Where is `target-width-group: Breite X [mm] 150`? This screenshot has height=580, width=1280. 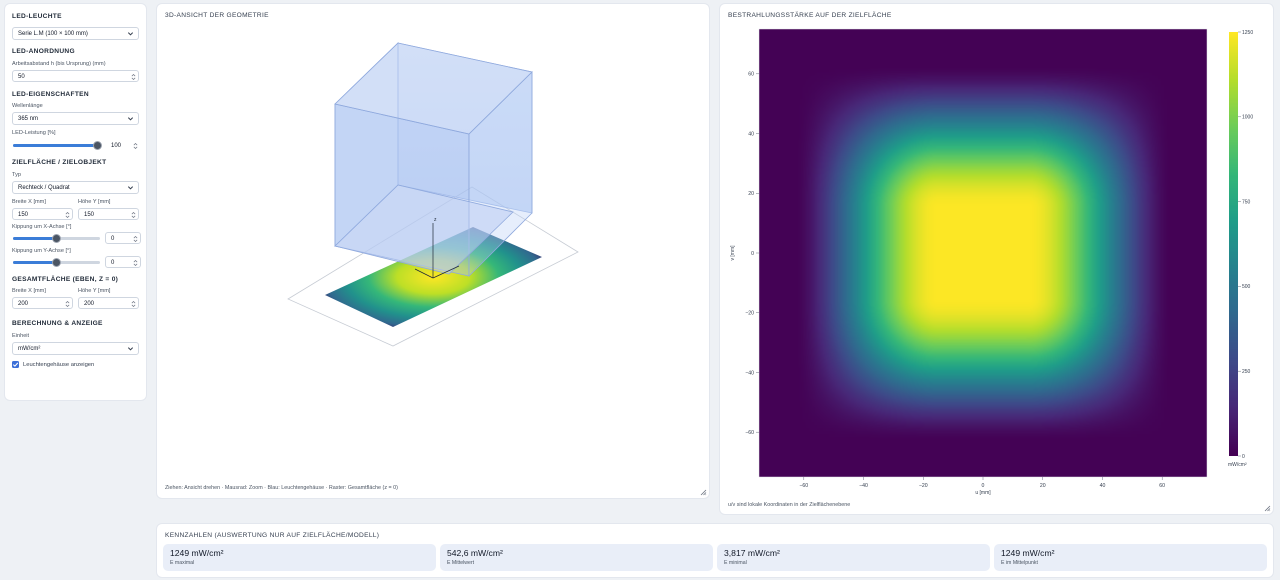
target-width-group: Breite X [mm] 150 is located at coordinates (42, 209).